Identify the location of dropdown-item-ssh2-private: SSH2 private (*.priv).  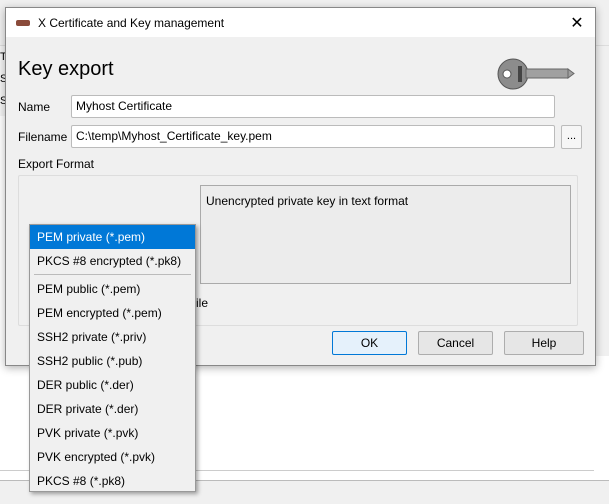
(112, 337).